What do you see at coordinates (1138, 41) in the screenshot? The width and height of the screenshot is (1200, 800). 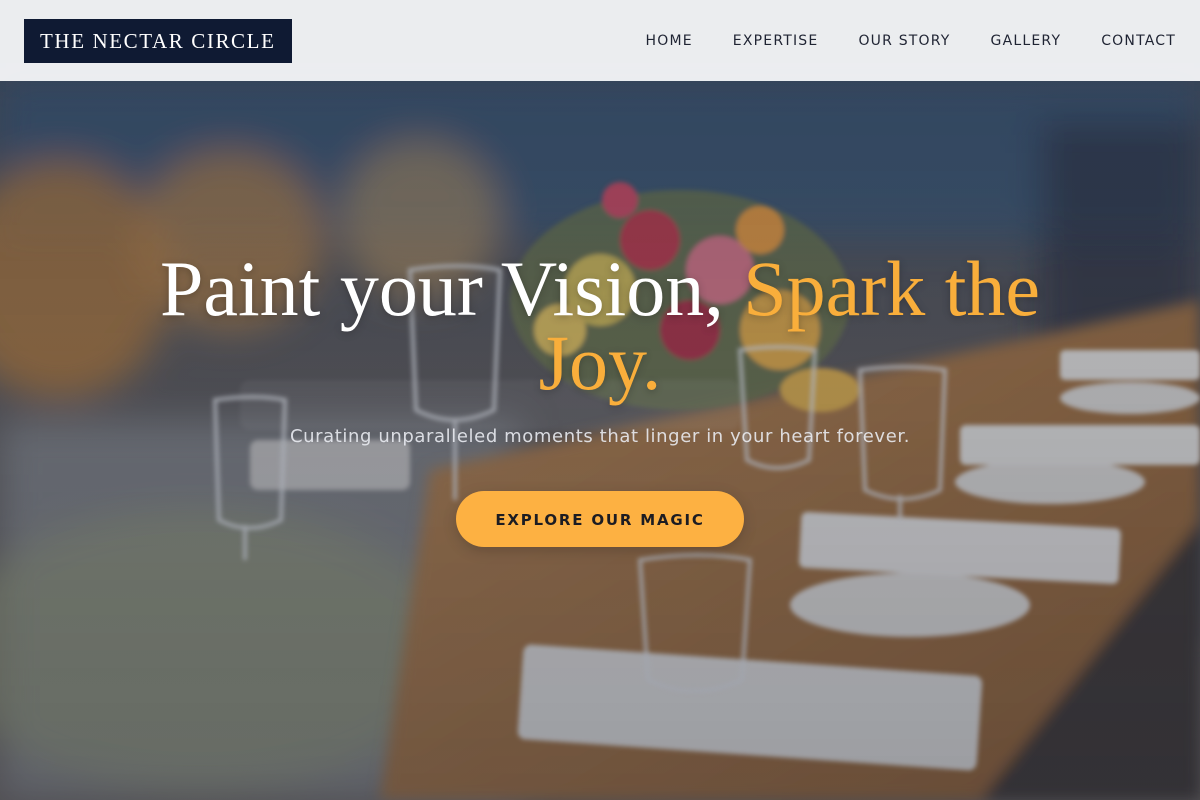 I see `nav-contact-link: CONTACT` at bounding box center [1138, 41].